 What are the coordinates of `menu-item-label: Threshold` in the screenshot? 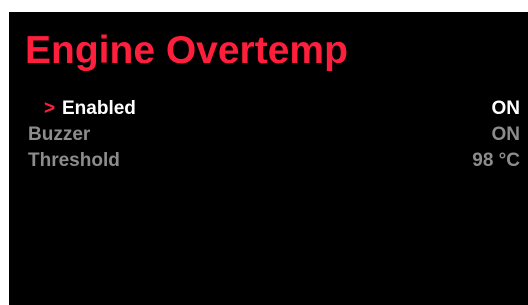 It's located at (74, 160).